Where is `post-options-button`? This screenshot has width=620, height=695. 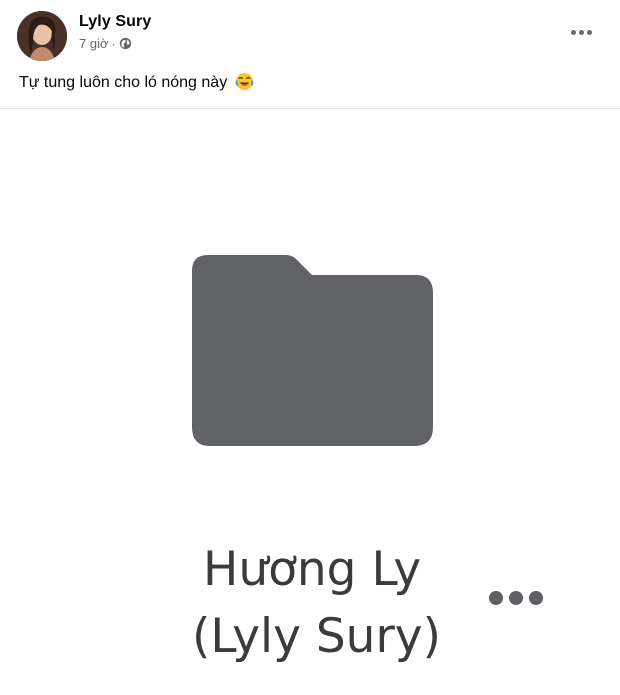 post-options-button is located at coordinates (581, 32).